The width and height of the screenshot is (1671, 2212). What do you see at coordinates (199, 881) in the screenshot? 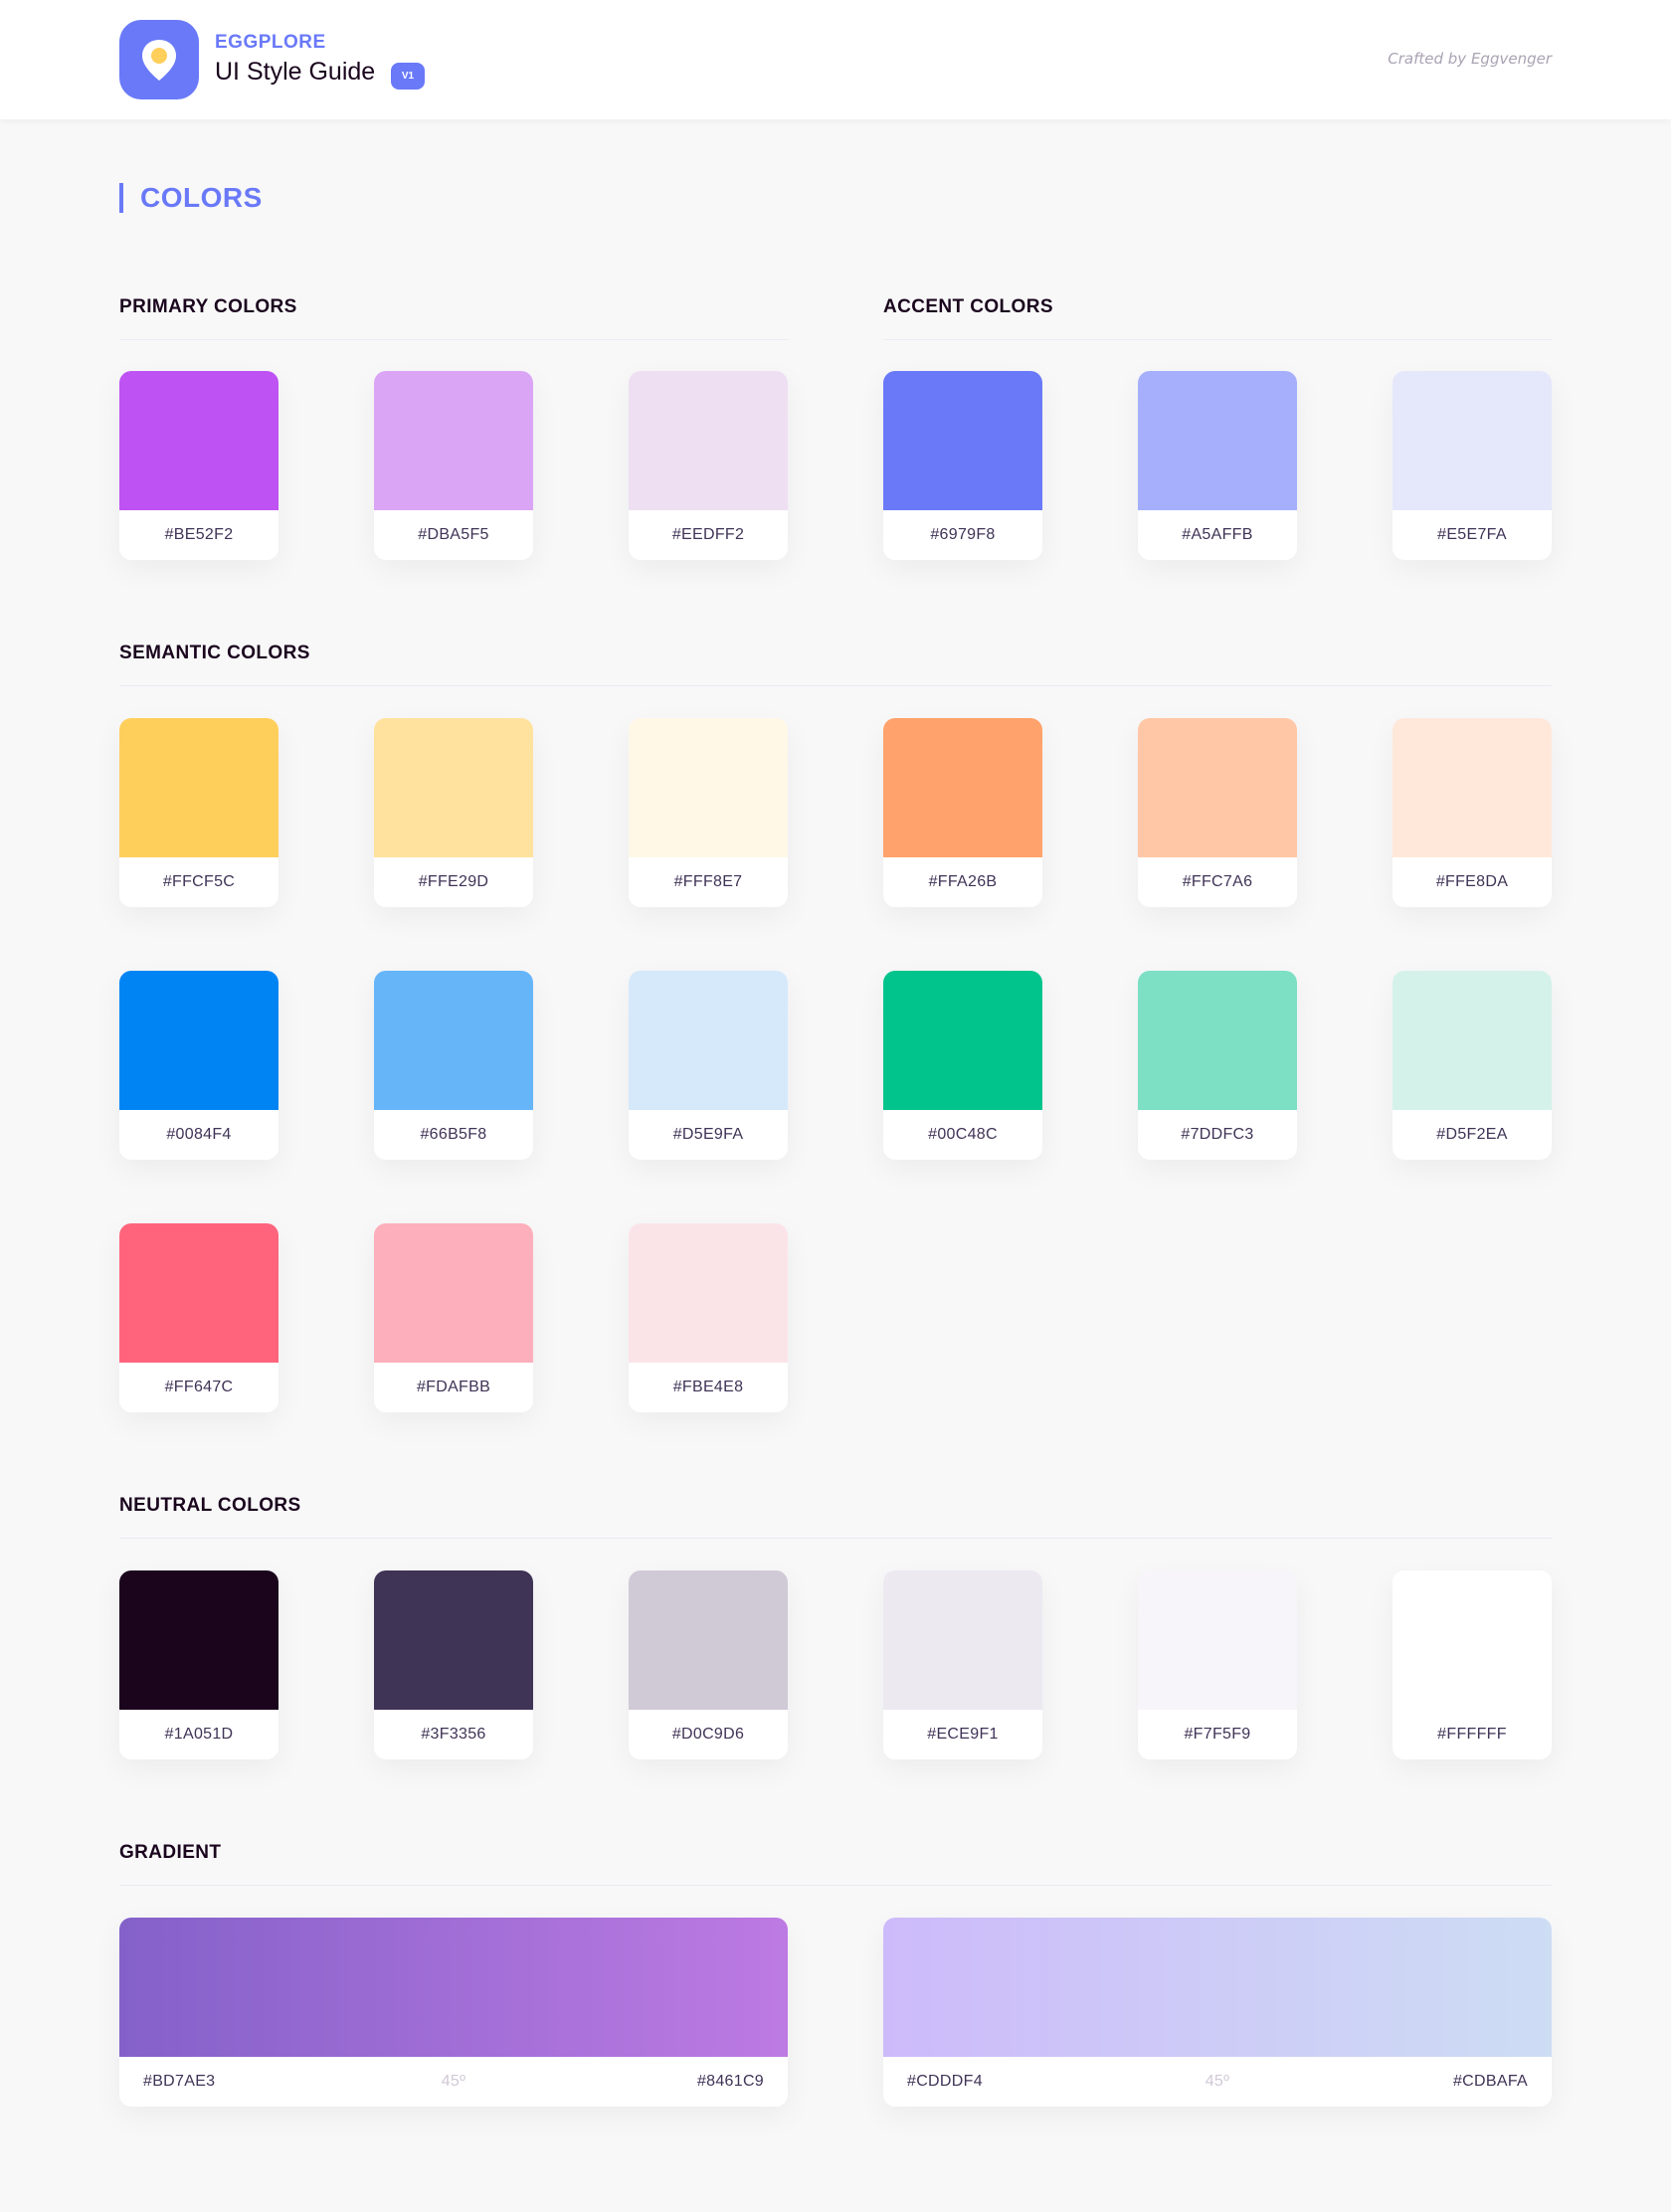
I see `color-hex-label: #FFCF5C` at bounding box center [199, 881].